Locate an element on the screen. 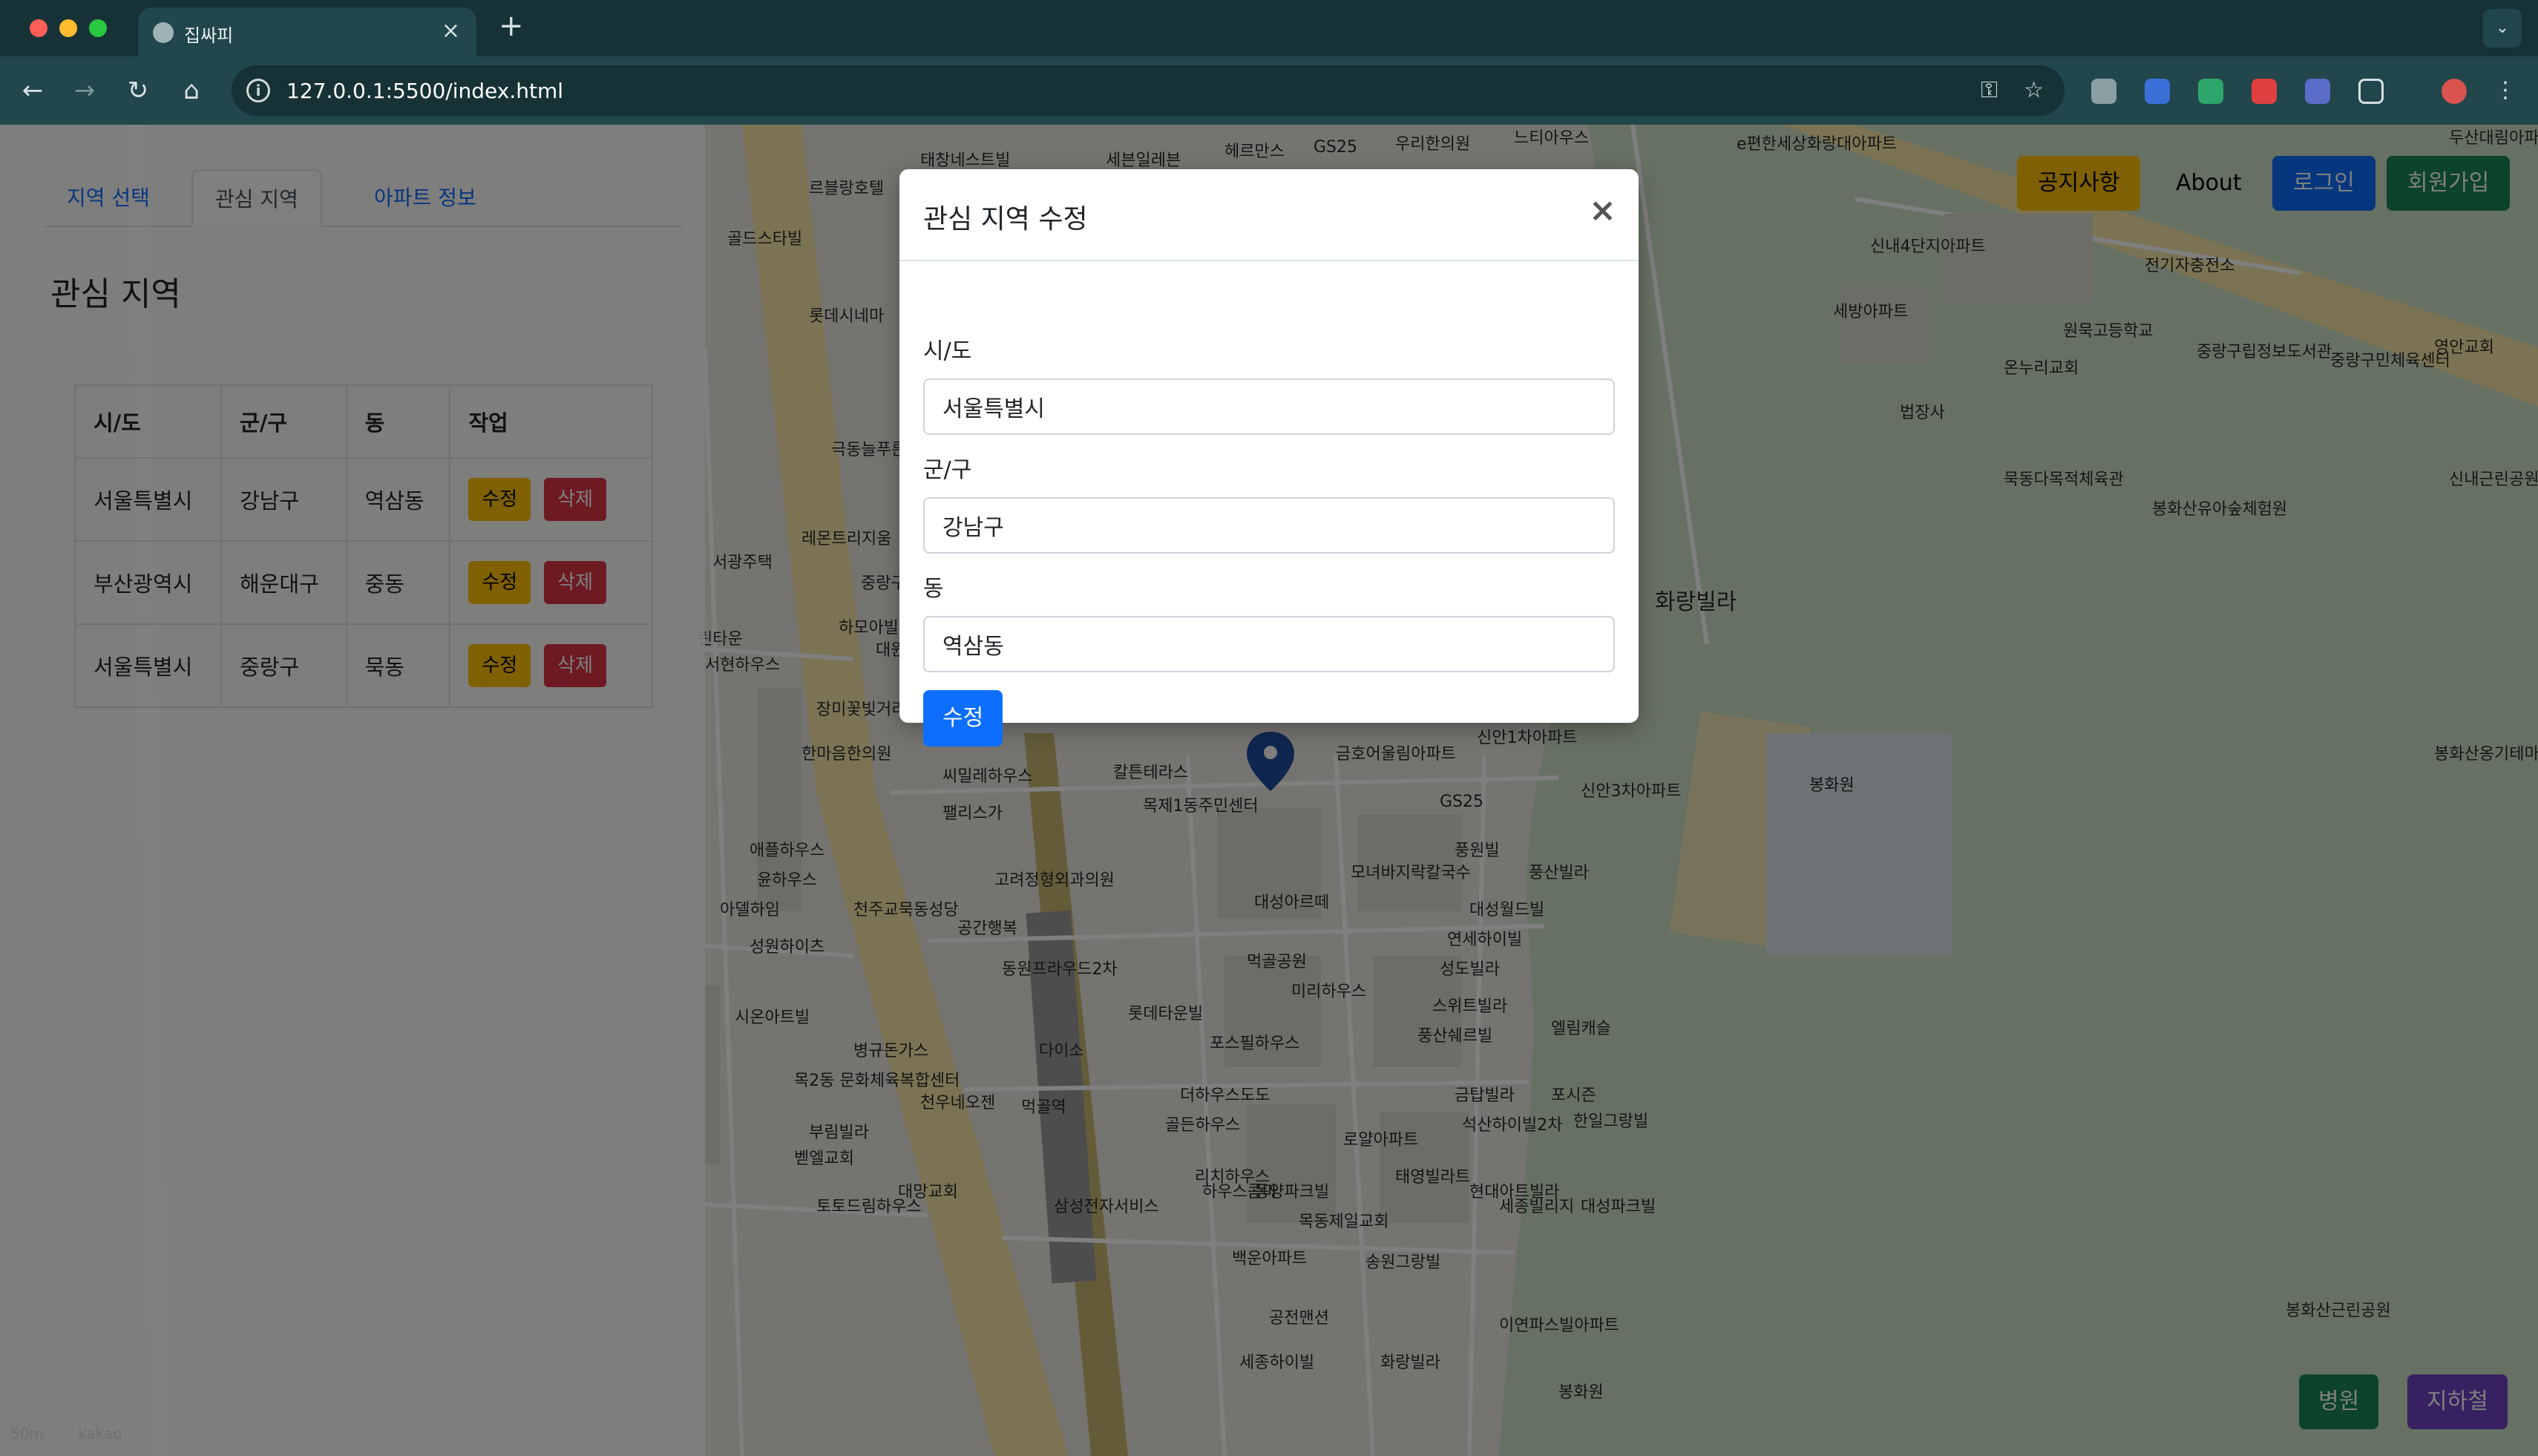 The height and width of the screenshot is (1456, 2538). new-tab-button: + is located at coordinates (511, 26).